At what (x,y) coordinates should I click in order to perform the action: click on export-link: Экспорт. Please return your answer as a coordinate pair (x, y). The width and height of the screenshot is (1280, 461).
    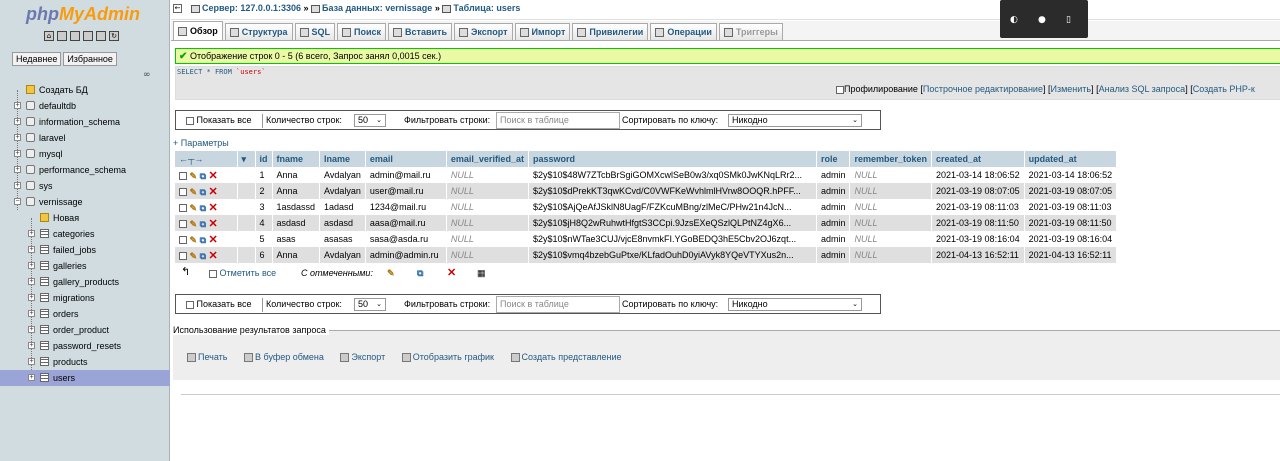
    Looking at the image, I should click on (362, 357).